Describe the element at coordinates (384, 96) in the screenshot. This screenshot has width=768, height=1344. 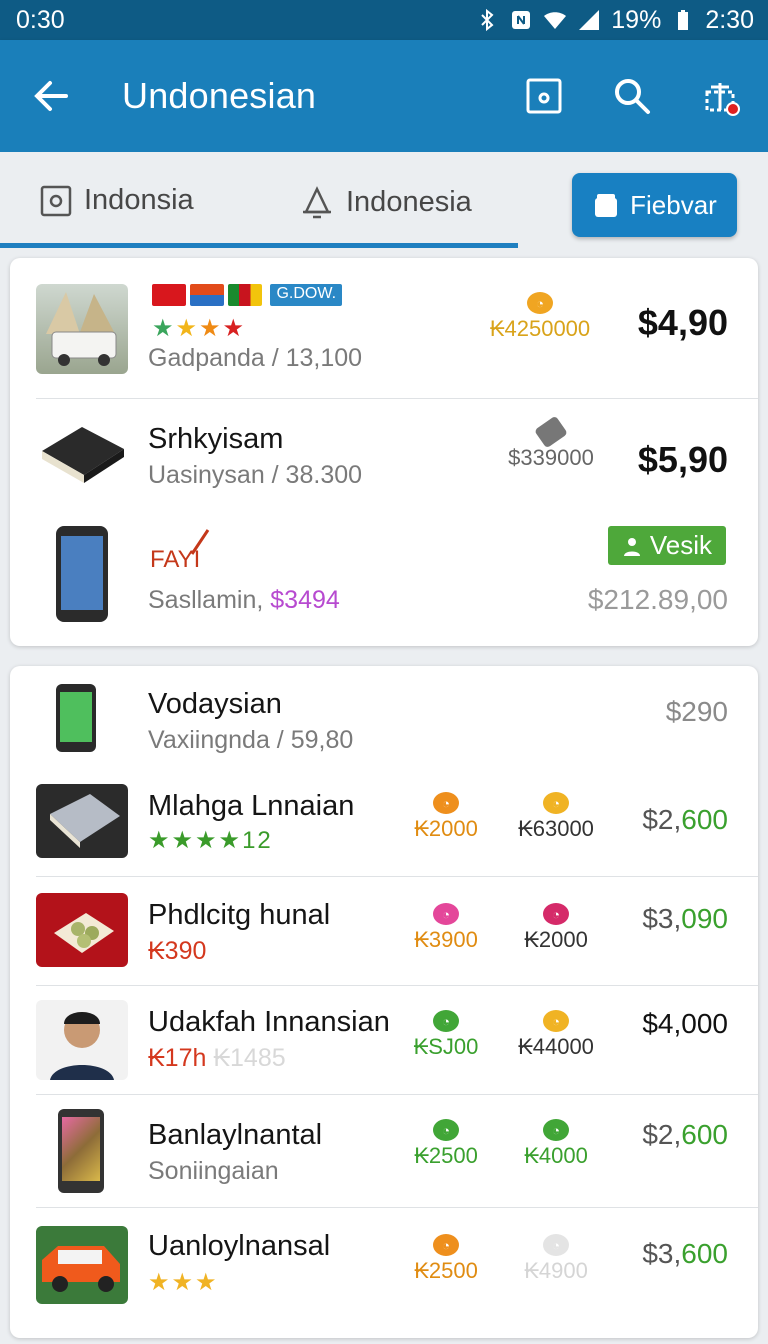
I see `app-bar: Undonesian` at that location.